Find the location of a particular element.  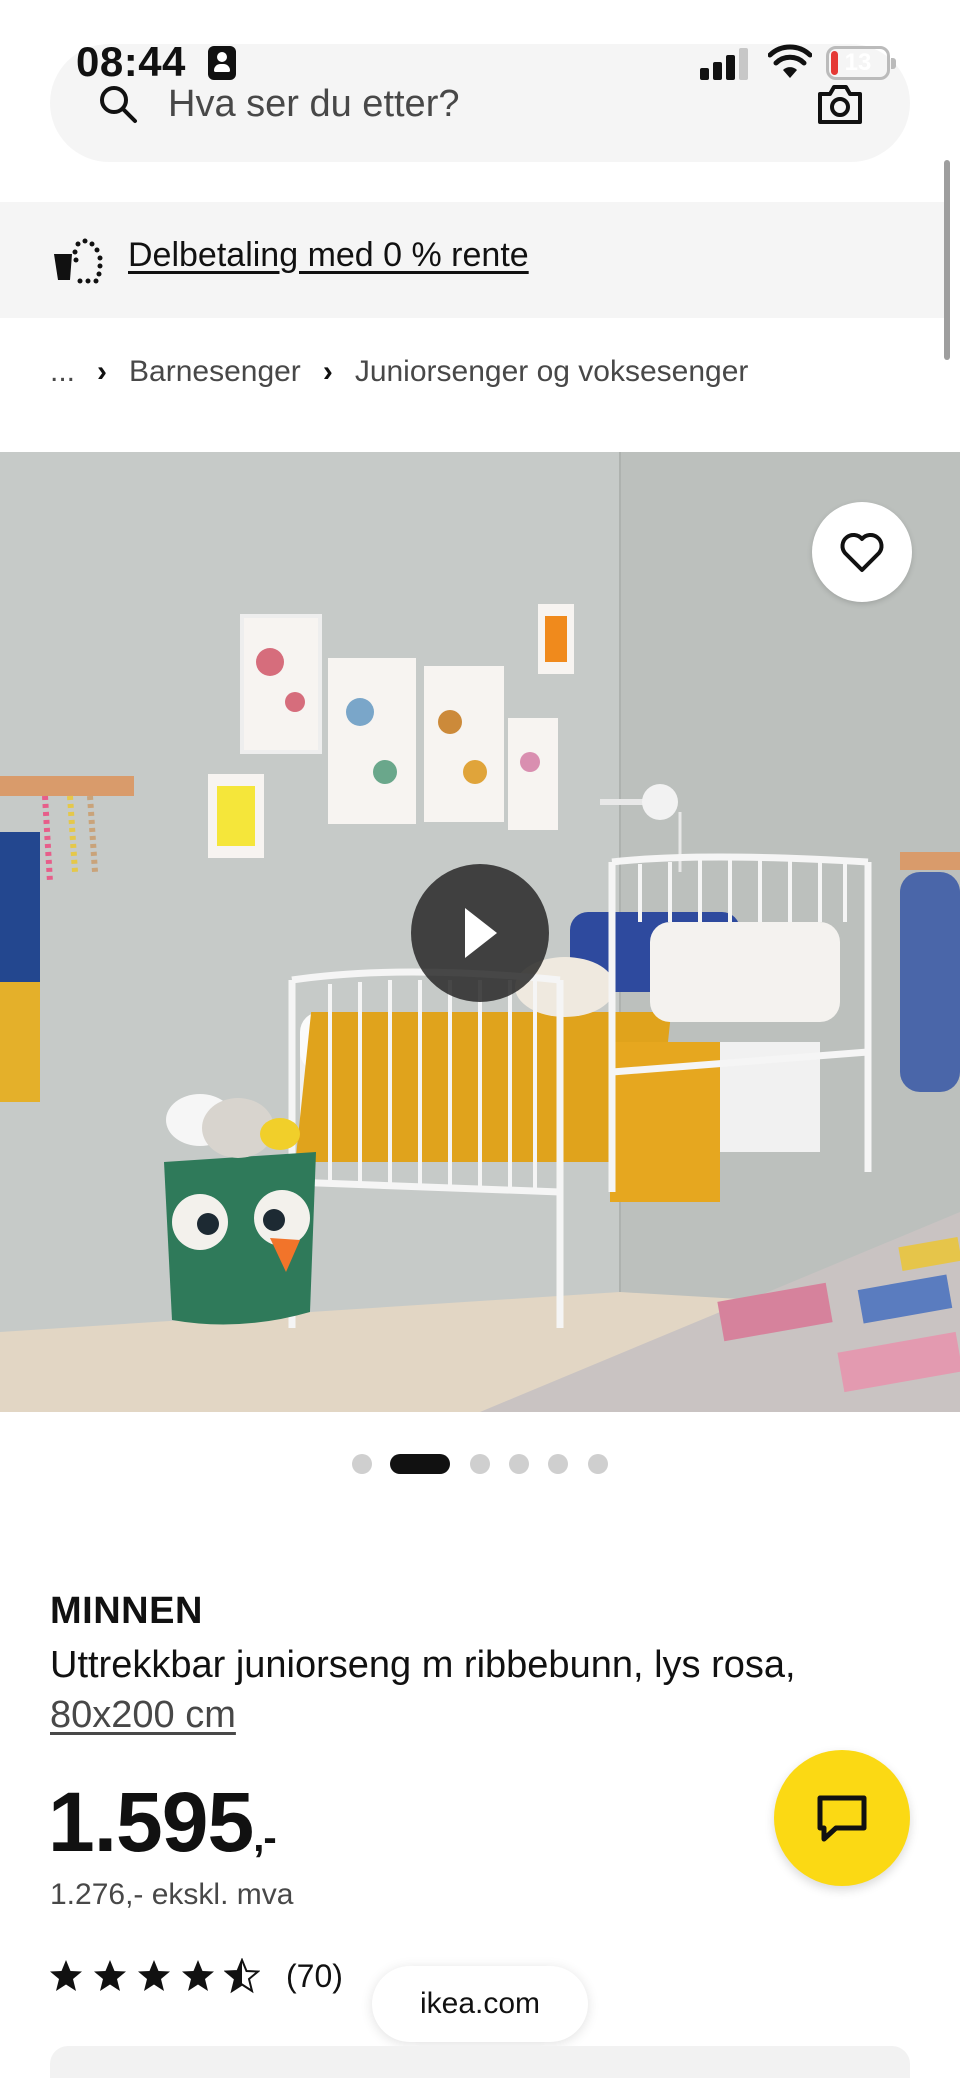

product-price: 1.595,- is located at coordinates (162, 1822).